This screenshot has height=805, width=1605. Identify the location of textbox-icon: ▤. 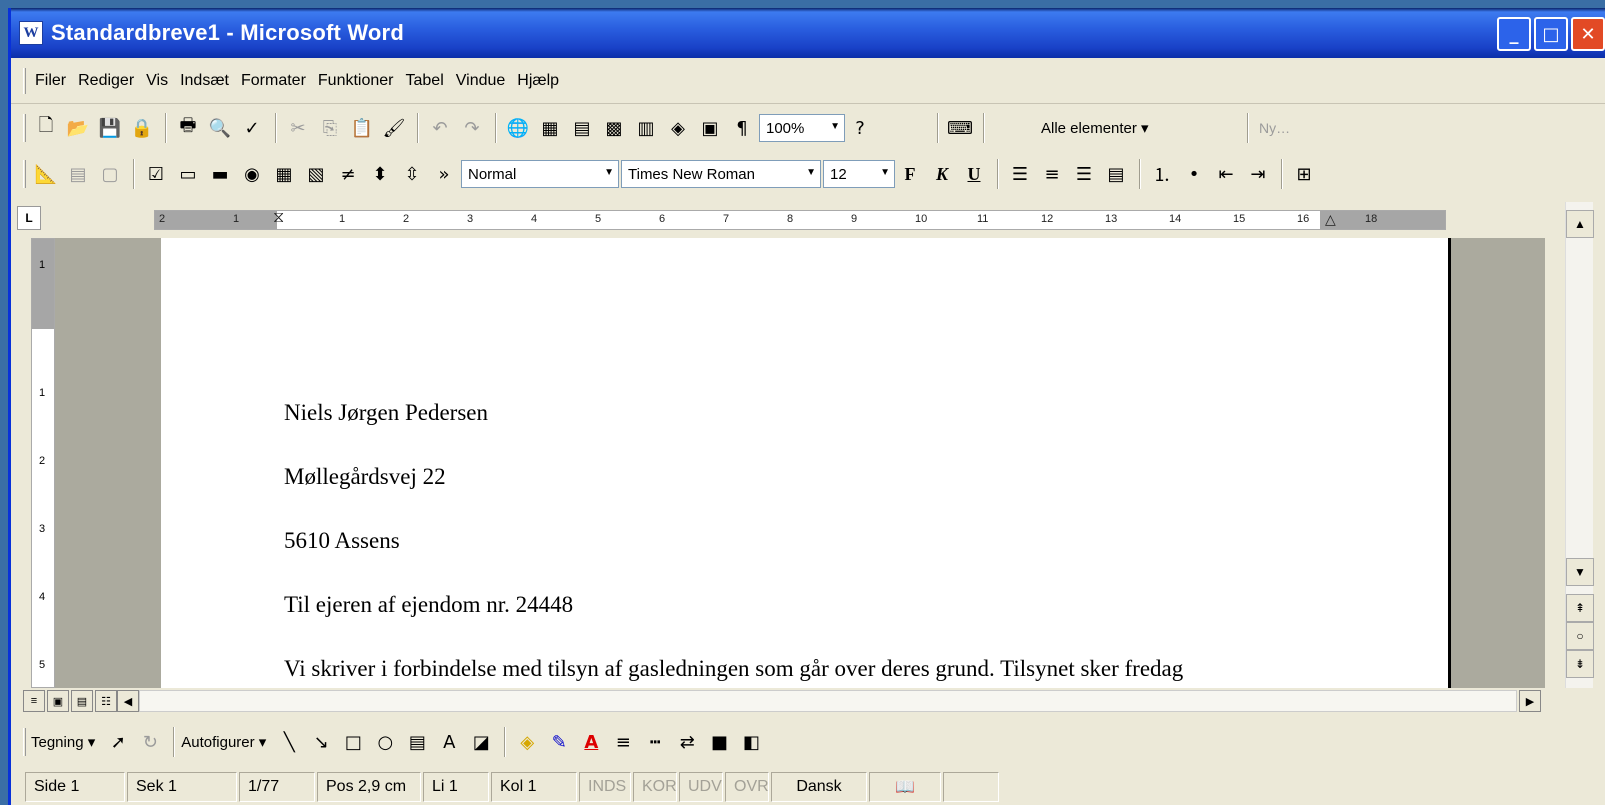
(417, 742).